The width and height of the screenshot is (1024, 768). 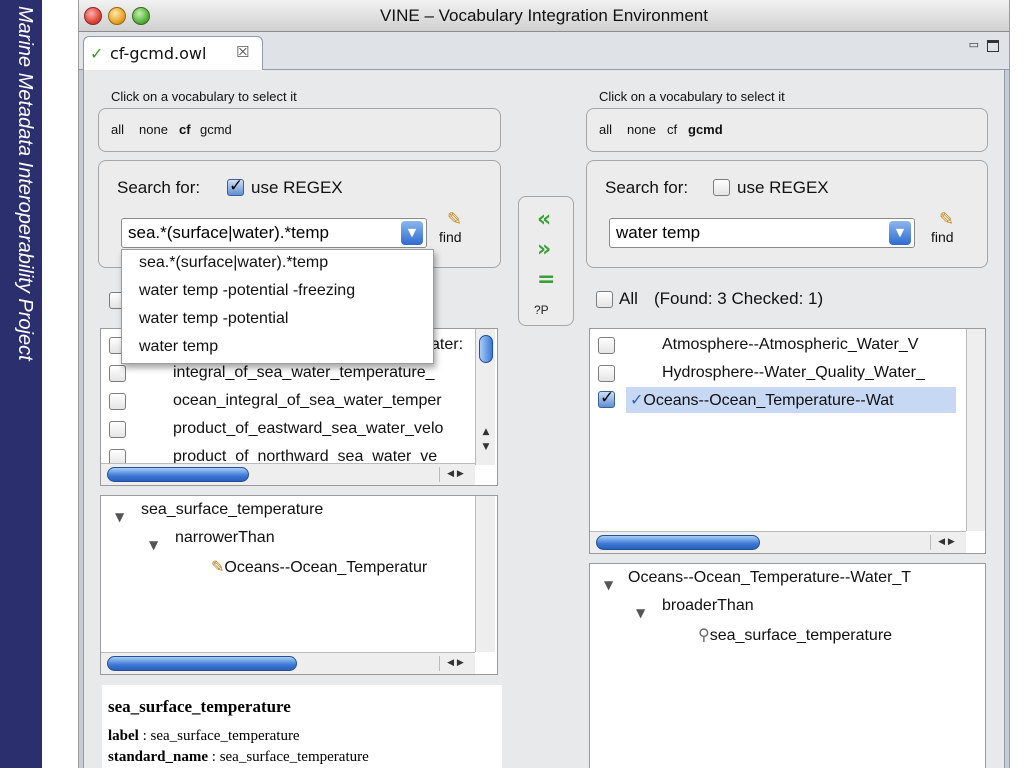 I want to click on row-checkbox-checked: ✓, so click(x=606, y=398).